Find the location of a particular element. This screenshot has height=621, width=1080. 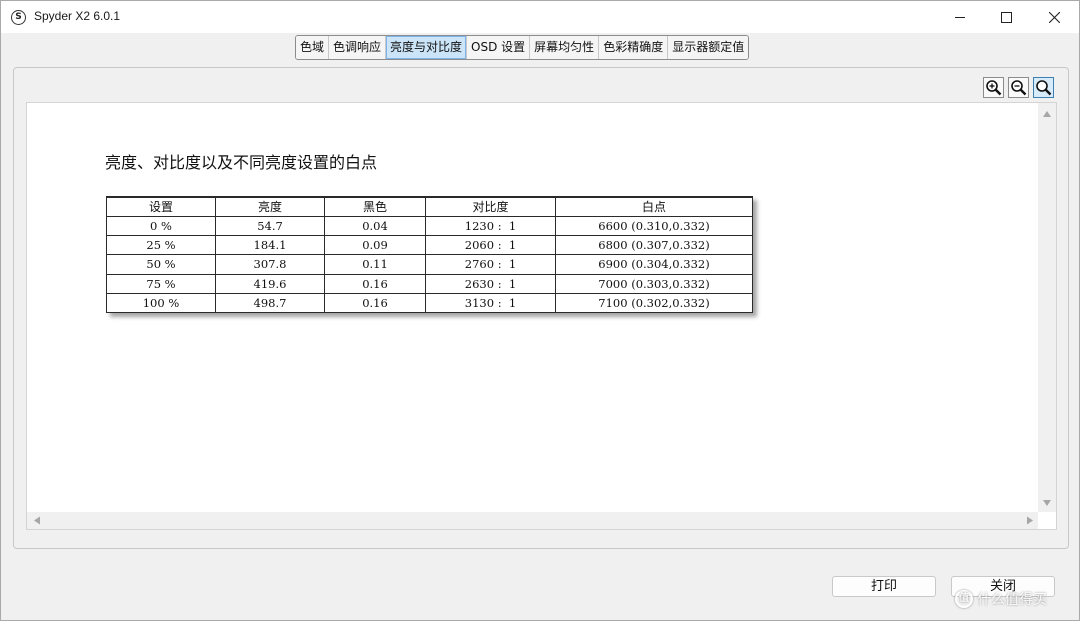

cell-contrast: 2630 : 1 is located at coordinates (490, 284).